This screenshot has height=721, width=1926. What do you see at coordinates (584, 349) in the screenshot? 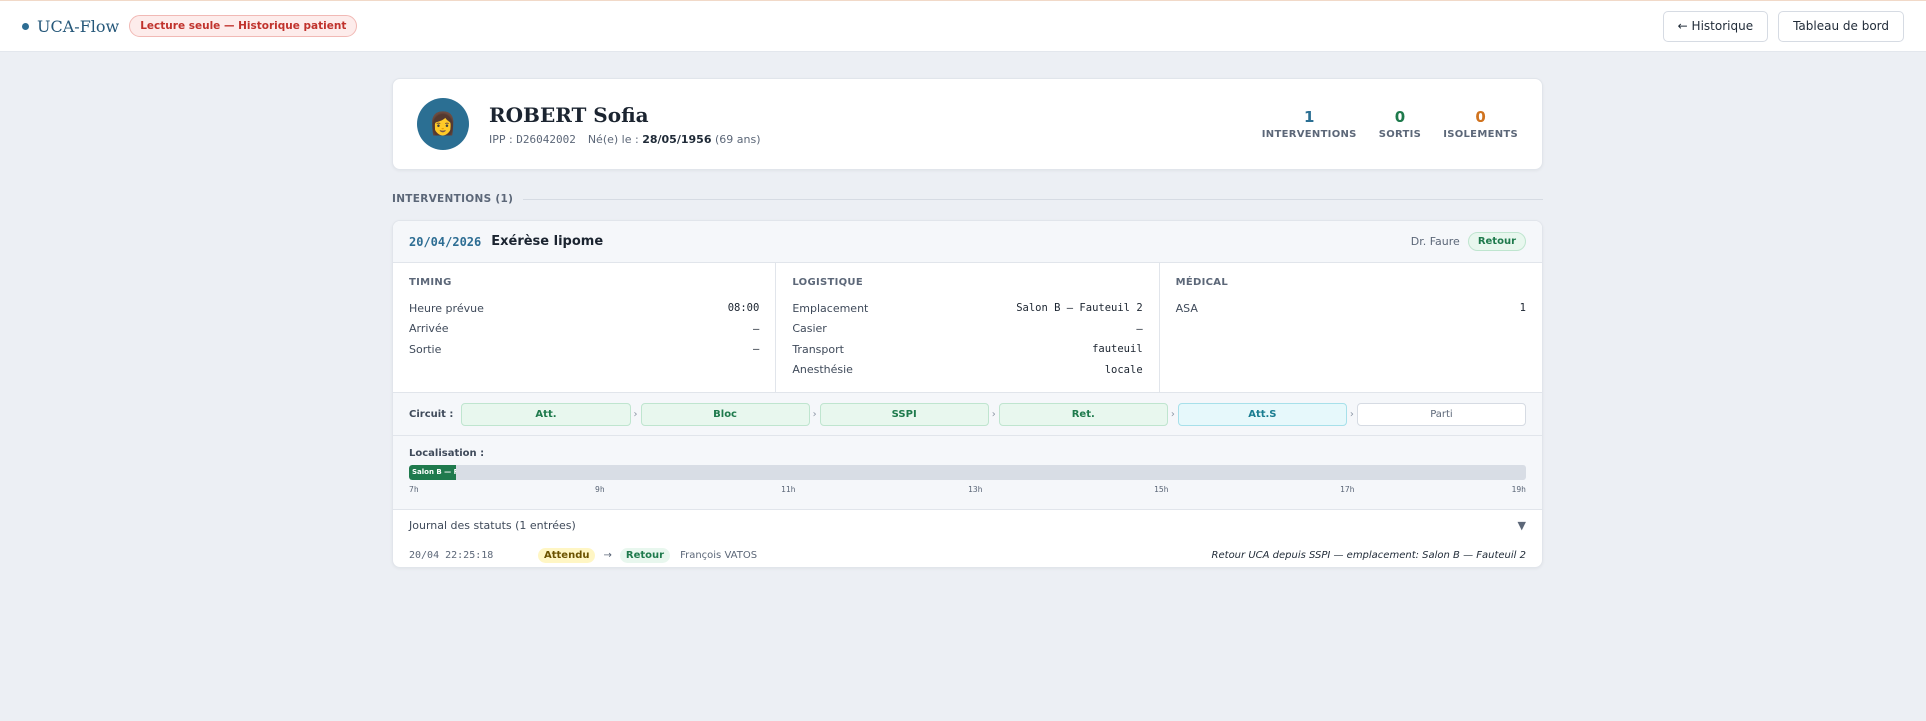
I see `timing-row: Sortie —` at bounding box center [584, 349].